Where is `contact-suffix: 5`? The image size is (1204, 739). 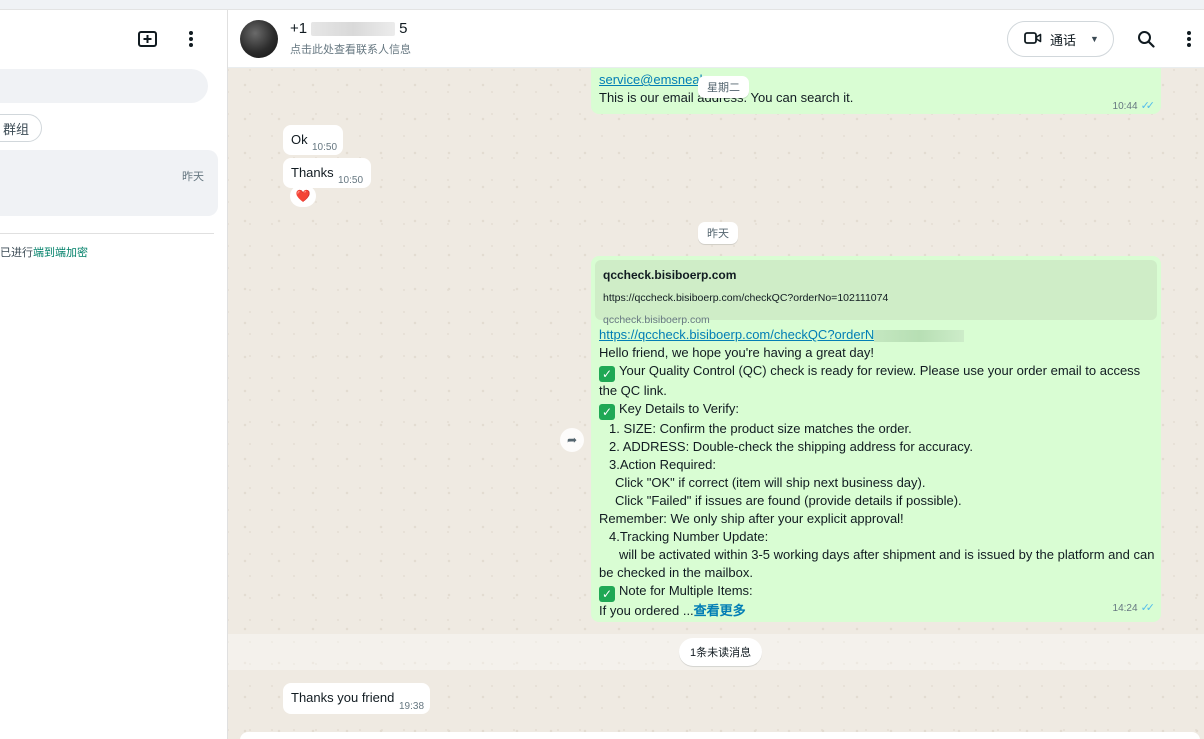
contact-suffix: 5 is located at coordinates (403, 28).